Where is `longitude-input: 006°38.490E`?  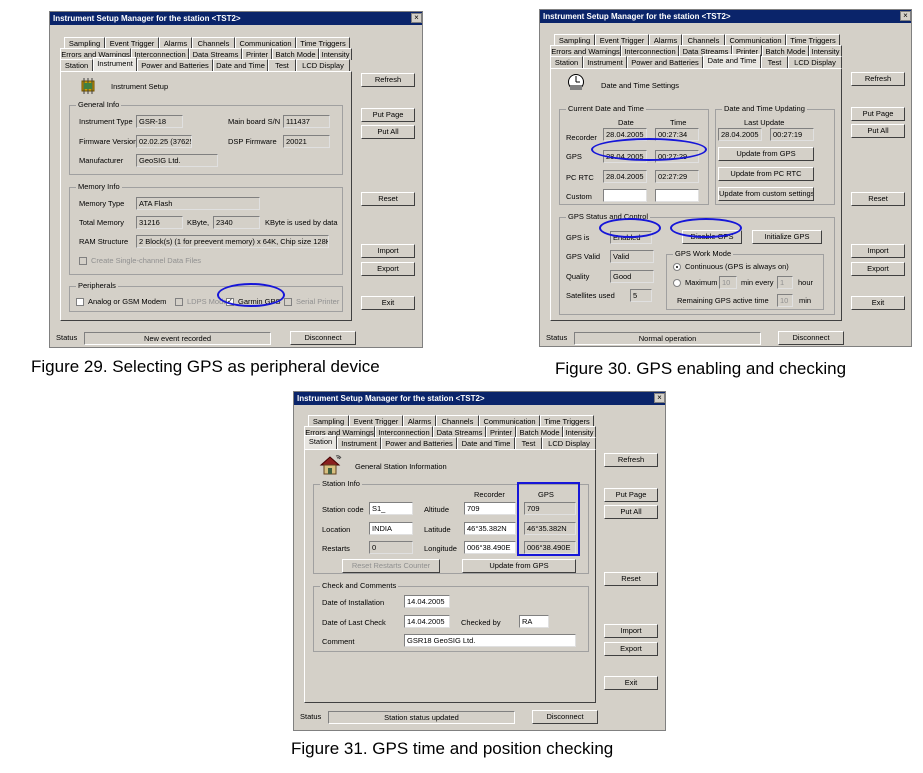
longitude-input: 006°38.490E is located at coordinates (490, 547).